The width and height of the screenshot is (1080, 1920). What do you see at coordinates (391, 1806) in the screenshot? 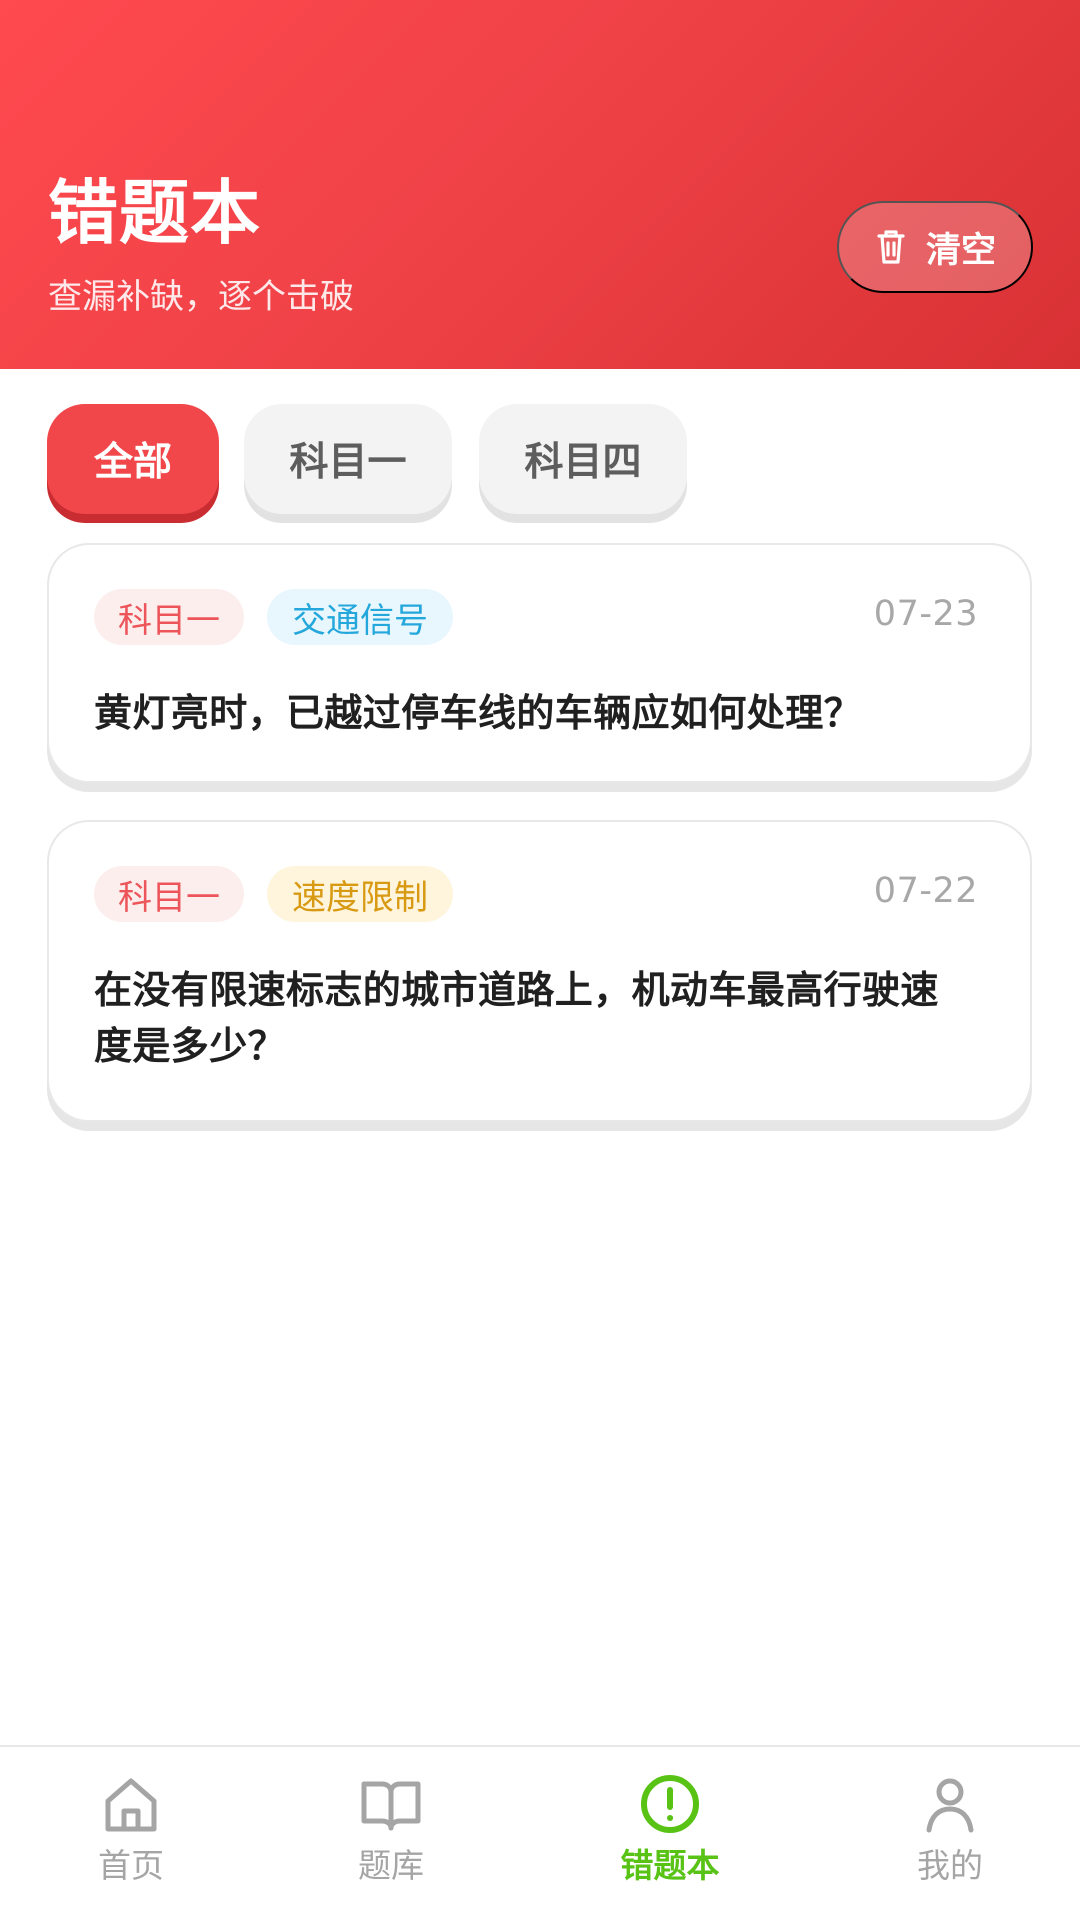
I see `book-icon` at bounding box center [391, 1806].